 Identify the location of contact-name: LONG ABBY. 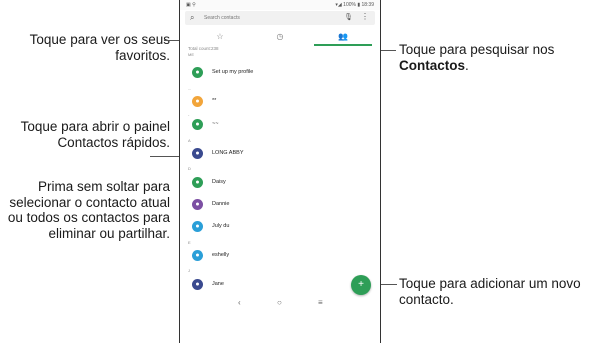
(228, 153).